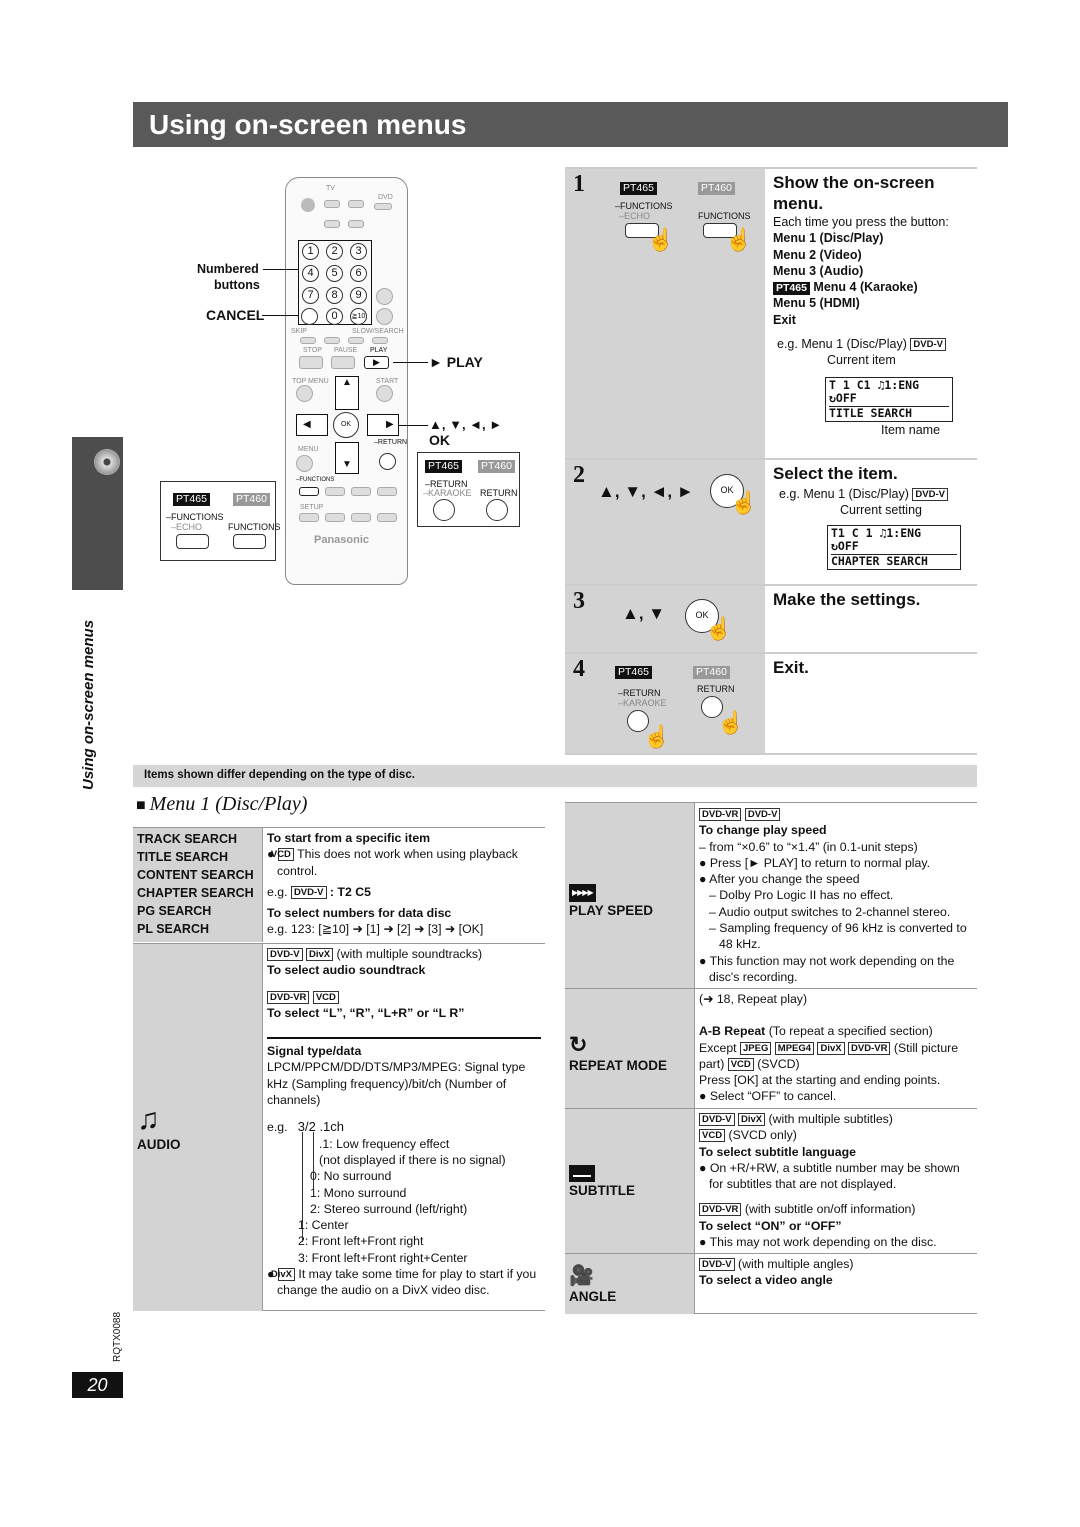  I want to click on key-0: 0, so click(334, 316).